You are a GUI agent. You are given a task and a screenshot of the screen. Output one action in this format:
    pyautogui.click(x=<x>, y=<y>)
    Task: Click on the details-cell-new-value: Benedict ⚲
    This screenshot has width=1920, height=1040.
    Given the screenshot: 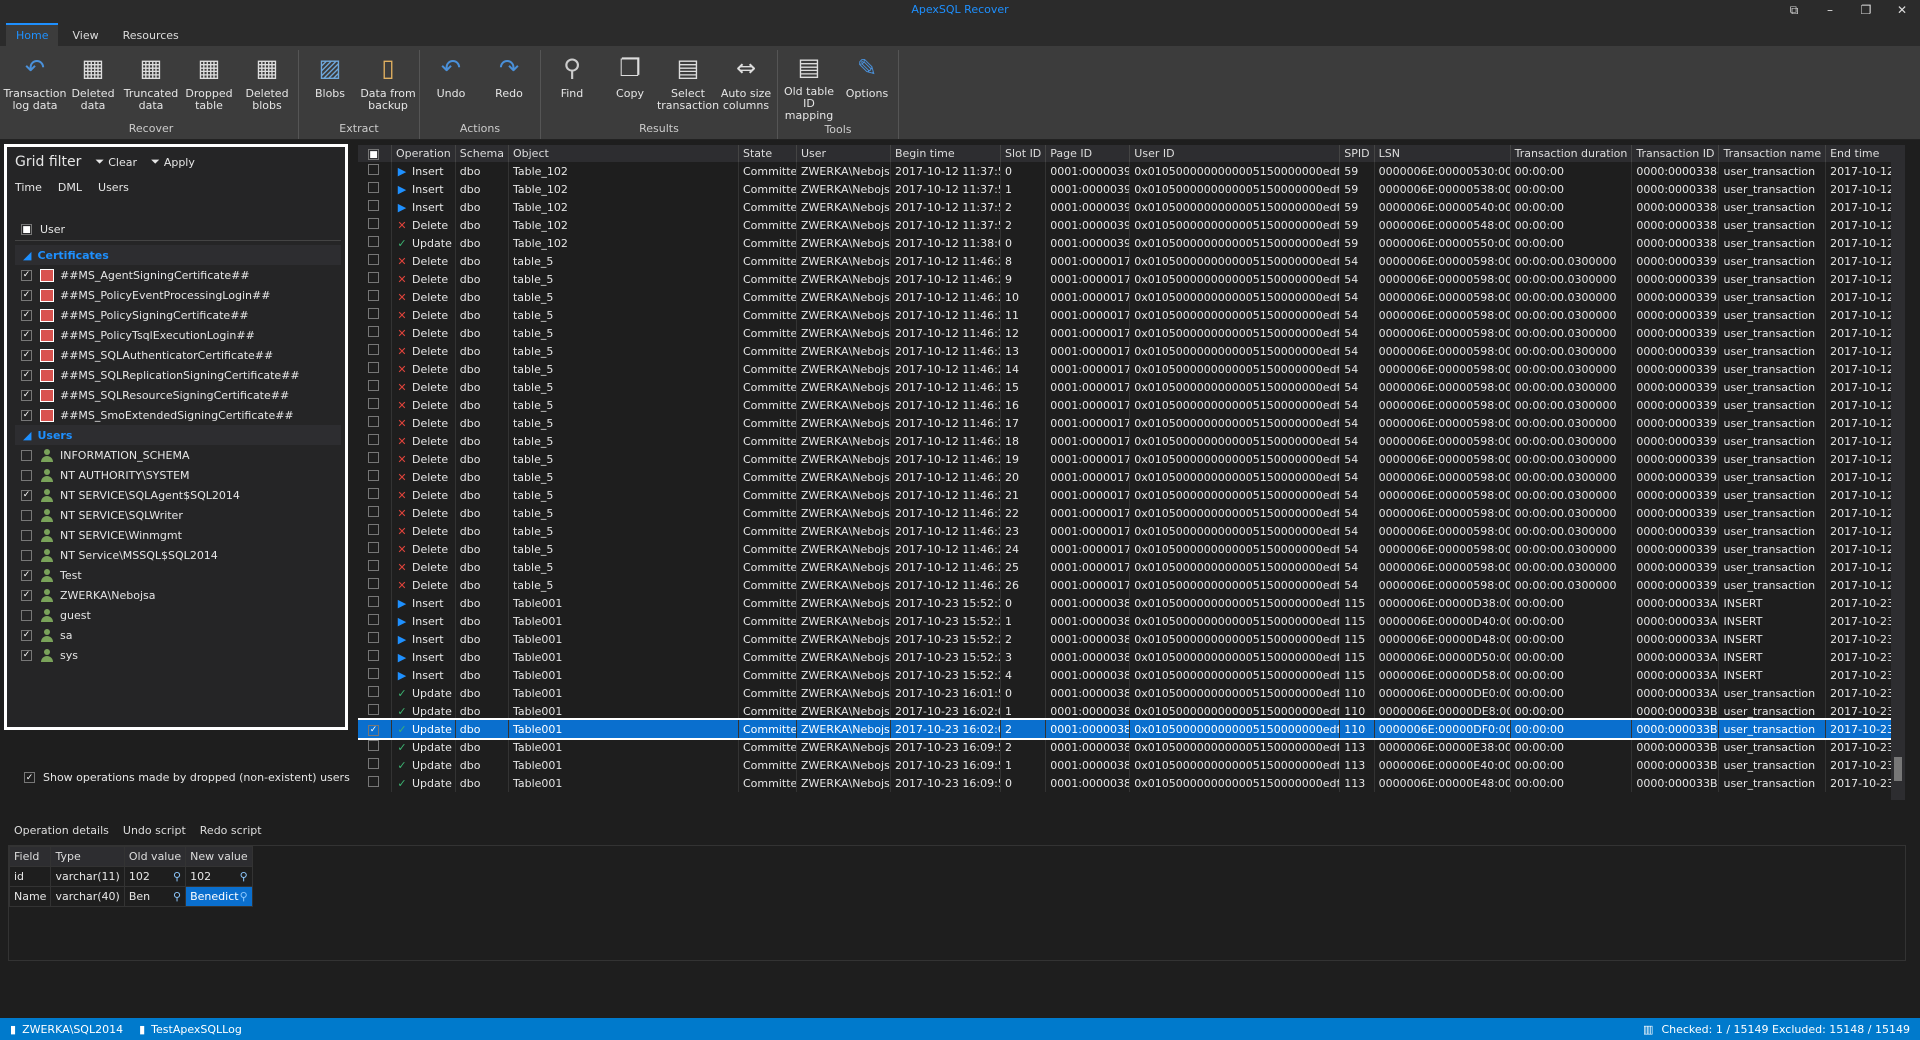 What is the action you would take?
    pyautogui.click(x=219, y=896)
    